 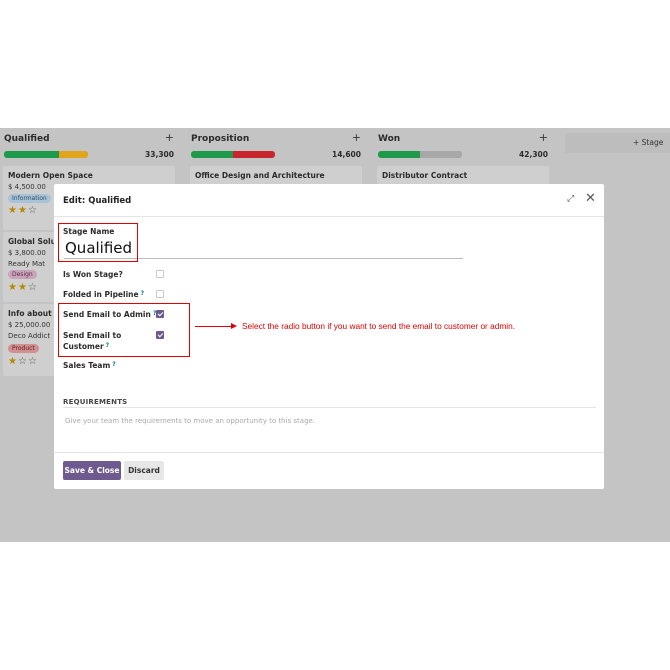 What do you see at coordinates (97, 201) in the screenshot?
I see `dialog-title: Edit: Qualified` at bounding box center [97, 201].